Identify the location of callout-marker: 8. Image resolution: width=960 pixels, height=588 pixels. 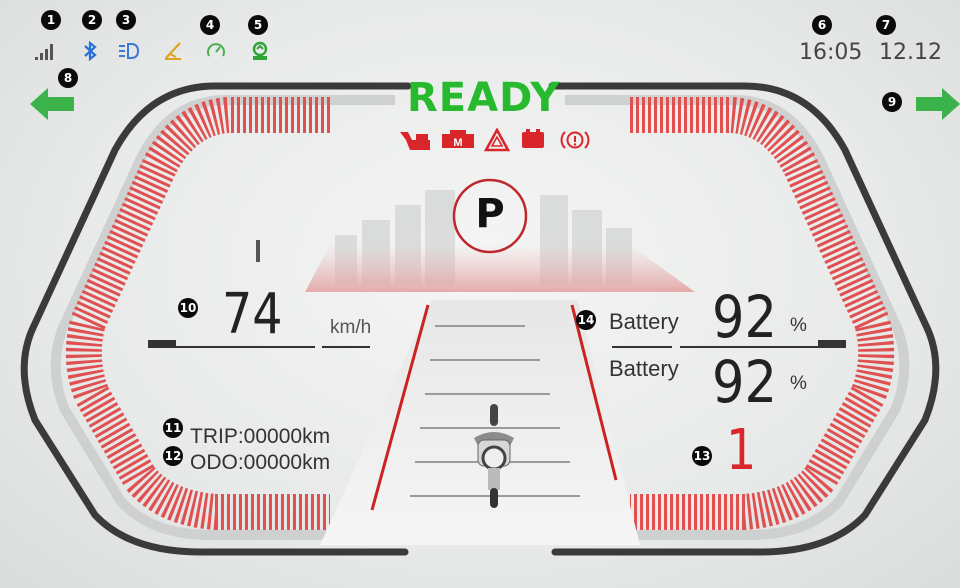
(68, 78).